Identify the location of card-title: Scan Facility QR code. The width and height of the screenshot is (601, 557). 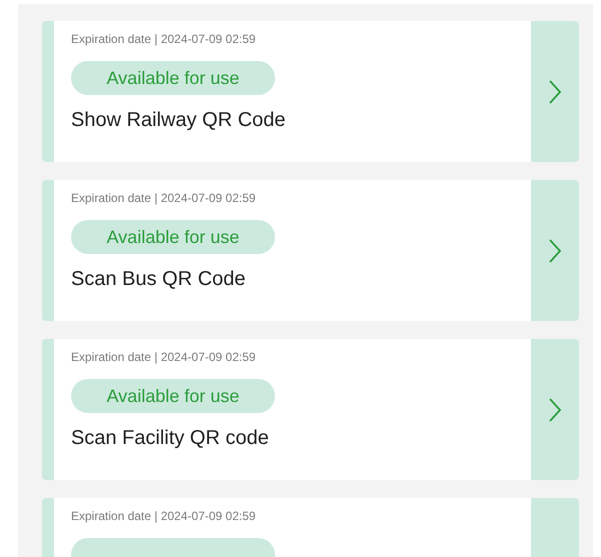
(170, 438).